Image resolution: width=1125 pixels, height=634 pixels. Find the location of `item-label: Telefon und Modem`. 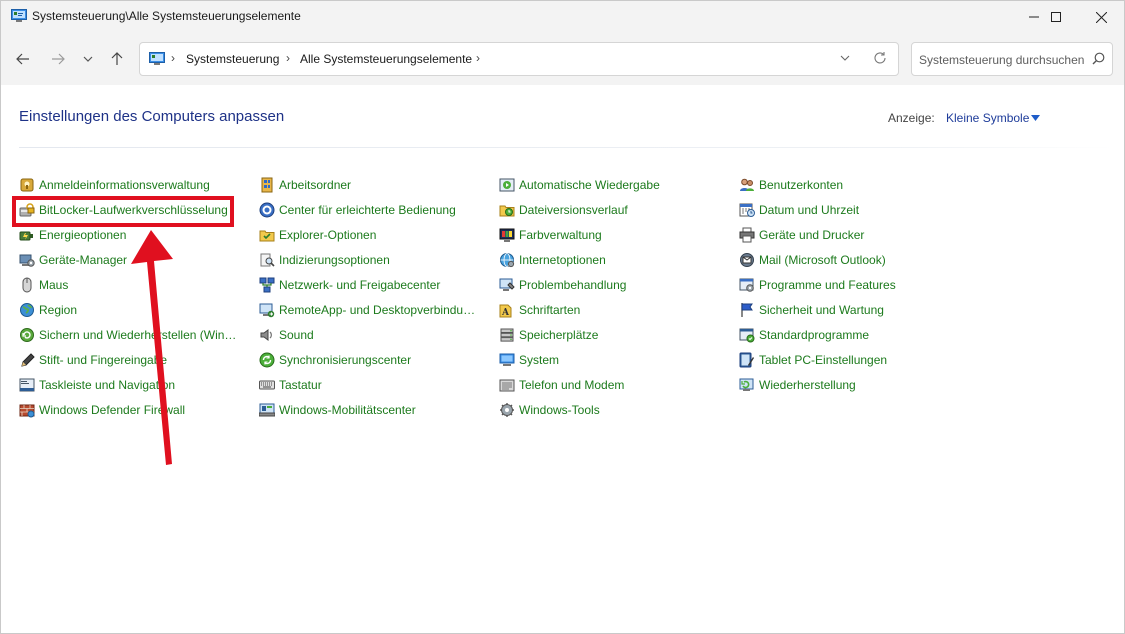

item-label: Telefon und Modem is located at coordinates (572, 384).